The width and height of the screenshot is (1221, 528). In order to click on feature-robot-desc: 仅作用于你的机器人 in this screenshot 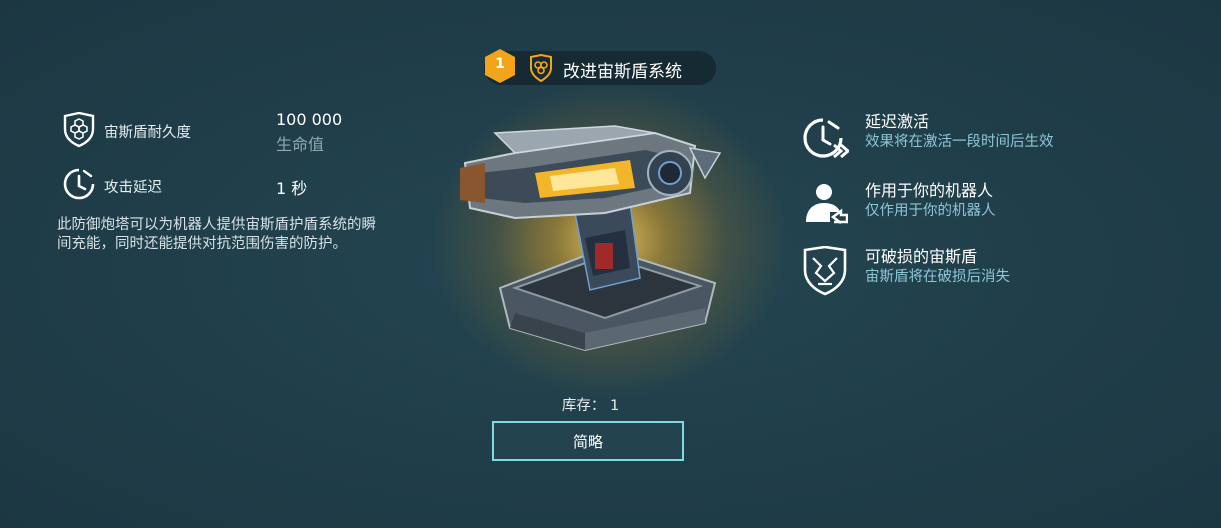, I will do `click(930, 211)`.